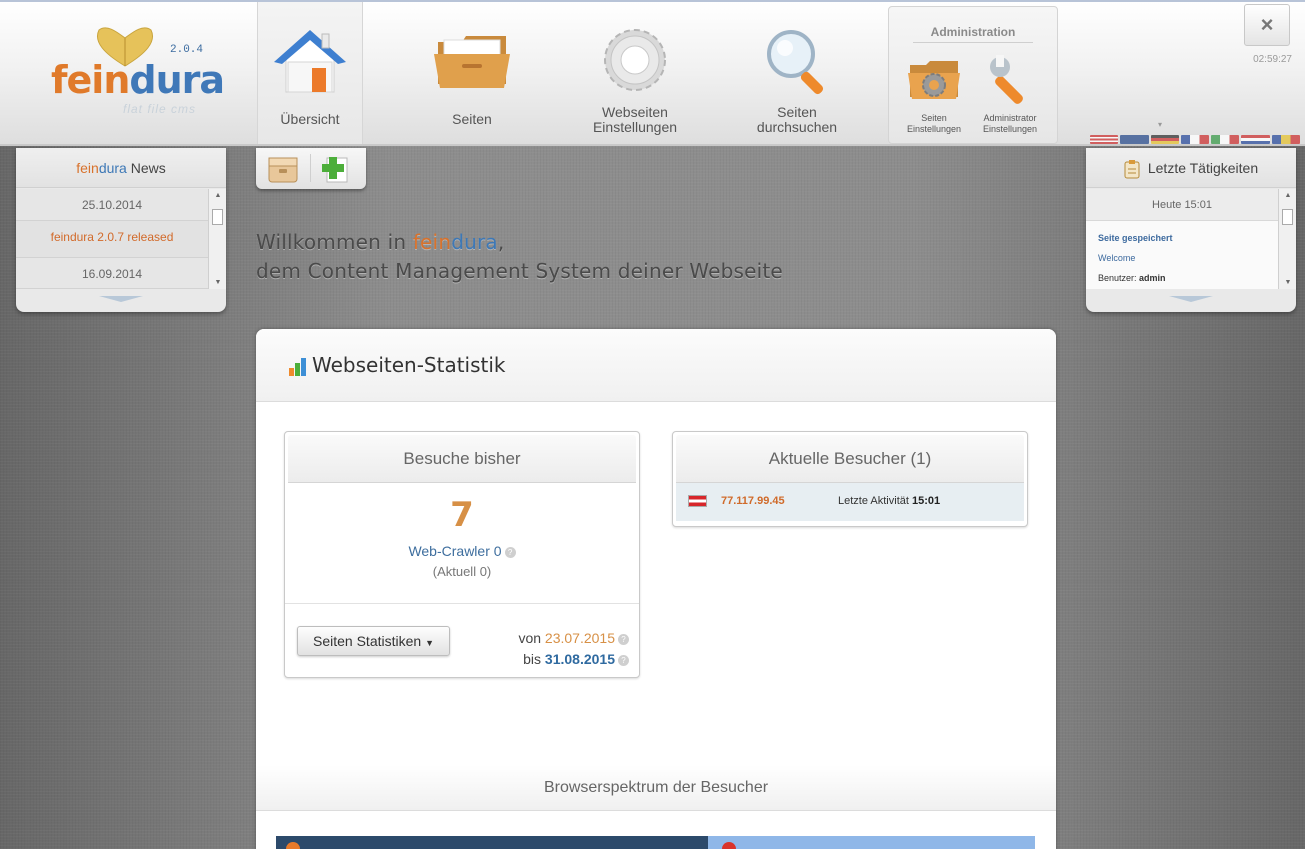 This screenshot has width=1305, height=849. What do you see at coordinates (1287, 239) in the screenshot?
I see `activities-scrollbar: ▲ ▼` at bounding box center [1287, 239].